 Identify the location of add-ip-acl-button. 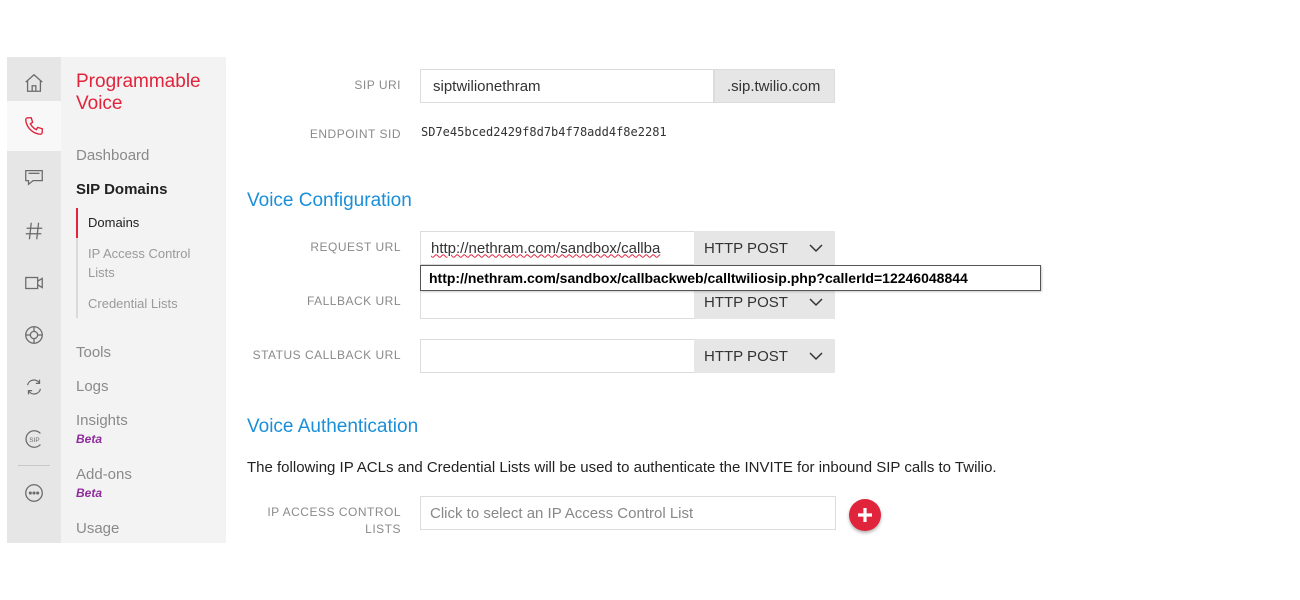
(865, 515).